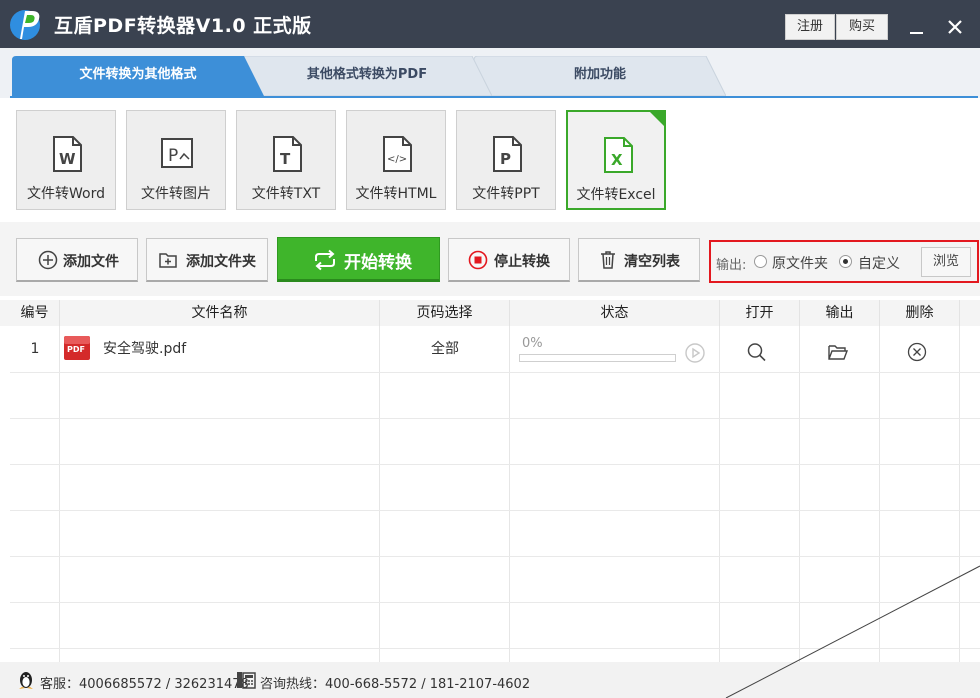 This screenshot has height=698, width=980. I want to click on func-to-txt-button: T 文件转TXT, so click(286, 160).